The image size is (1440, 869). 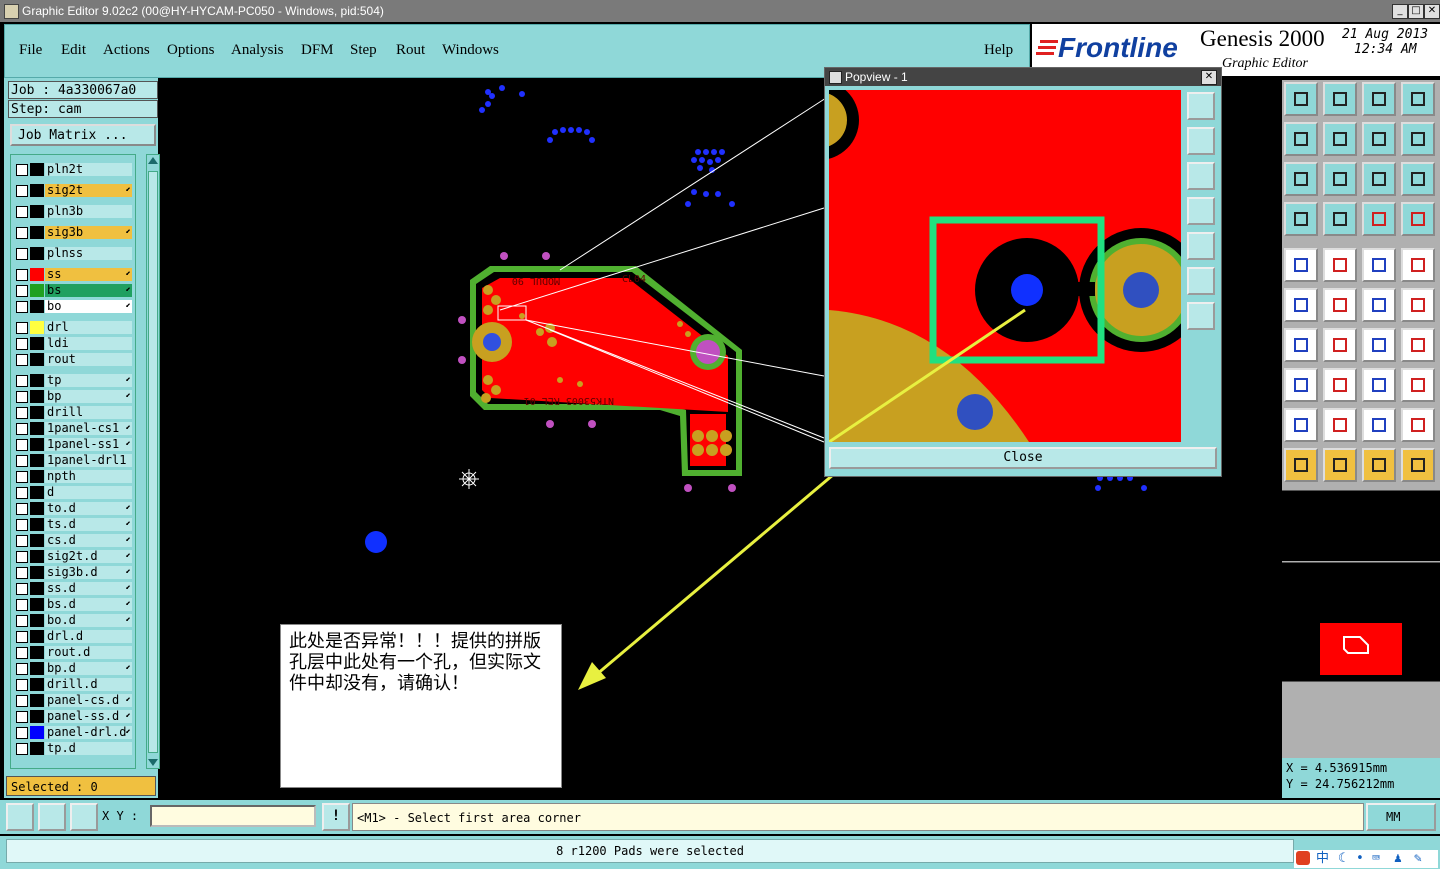 I want to click on fit-icon, so click(x=1301, y=179).